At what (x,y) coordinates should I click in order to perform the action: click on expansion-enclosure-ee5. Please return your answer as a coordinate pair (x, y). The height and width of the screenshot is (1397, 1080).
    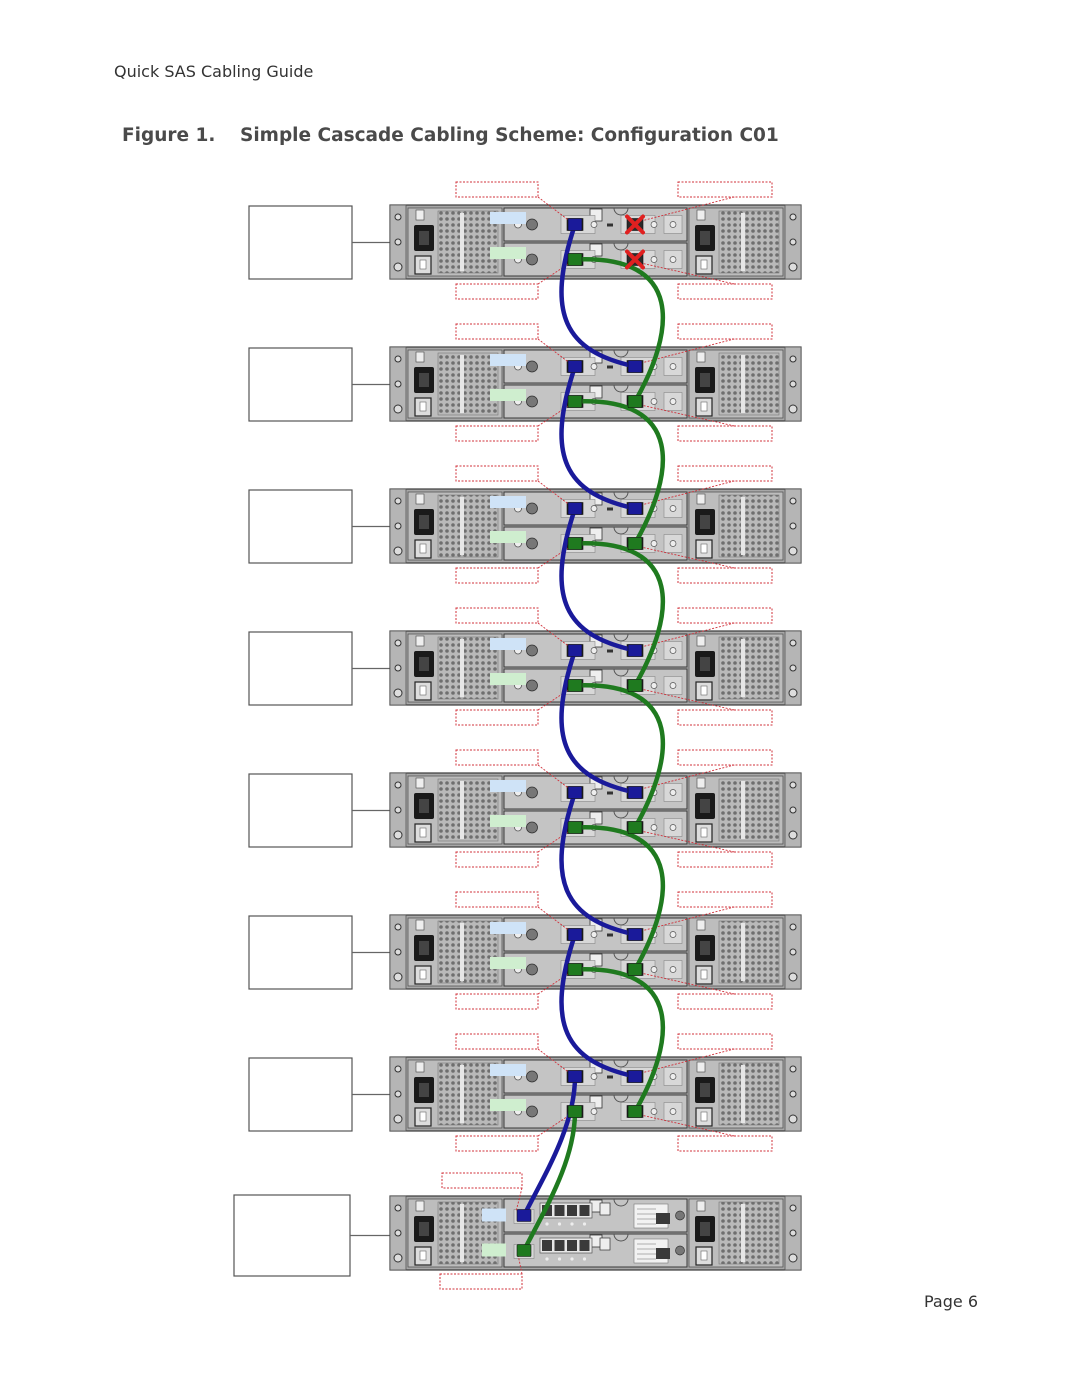
    Looking at the image, I should click on (525, 524).